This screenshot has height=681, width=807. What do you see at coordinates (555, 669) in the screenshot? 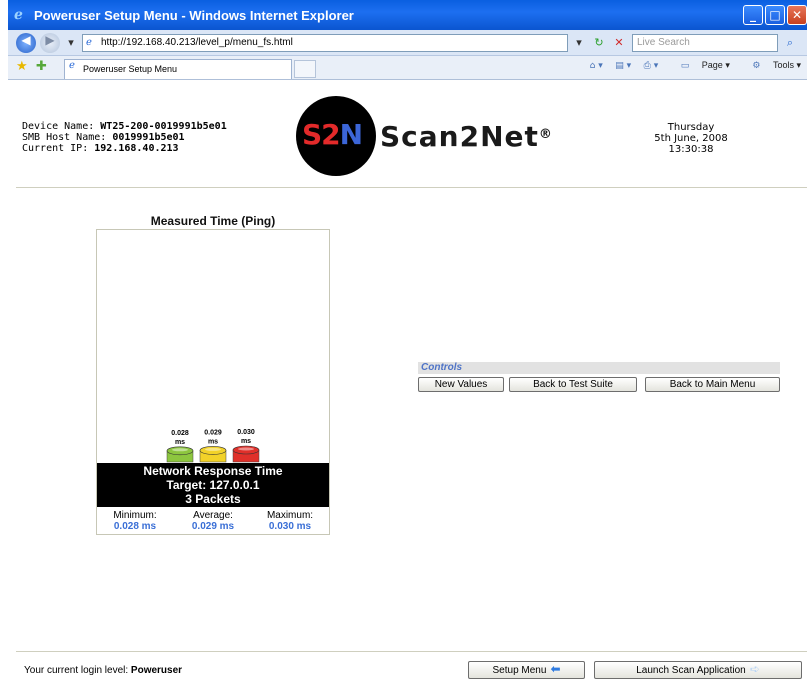
I see `back-arrow-icon: ⬅` at bounding box center [555, 669].